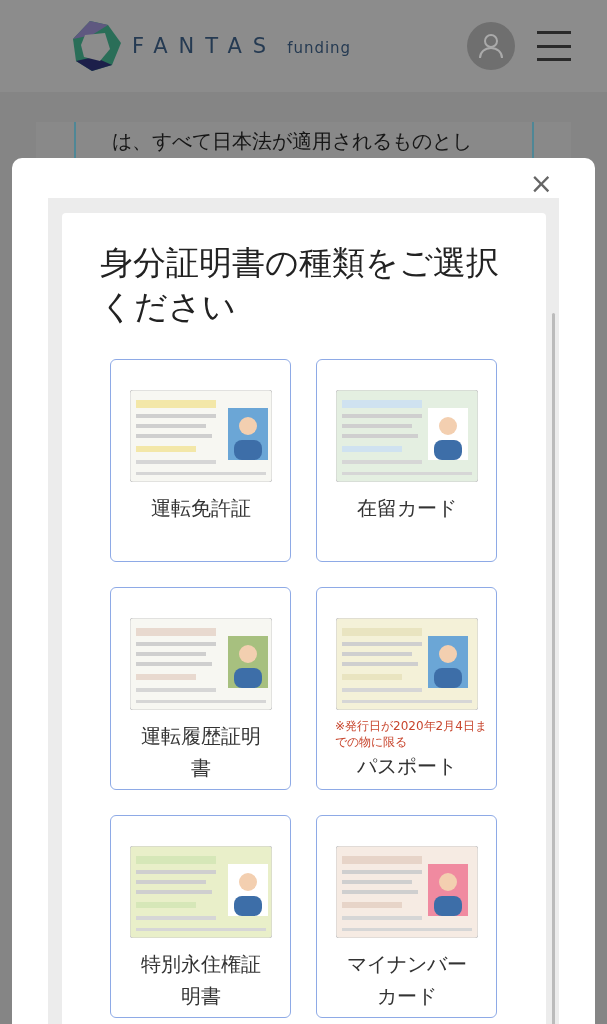  Describe the element at coordinates (406, 460) in the screenshot. I see `id-type-option: 在留カード` at that location.